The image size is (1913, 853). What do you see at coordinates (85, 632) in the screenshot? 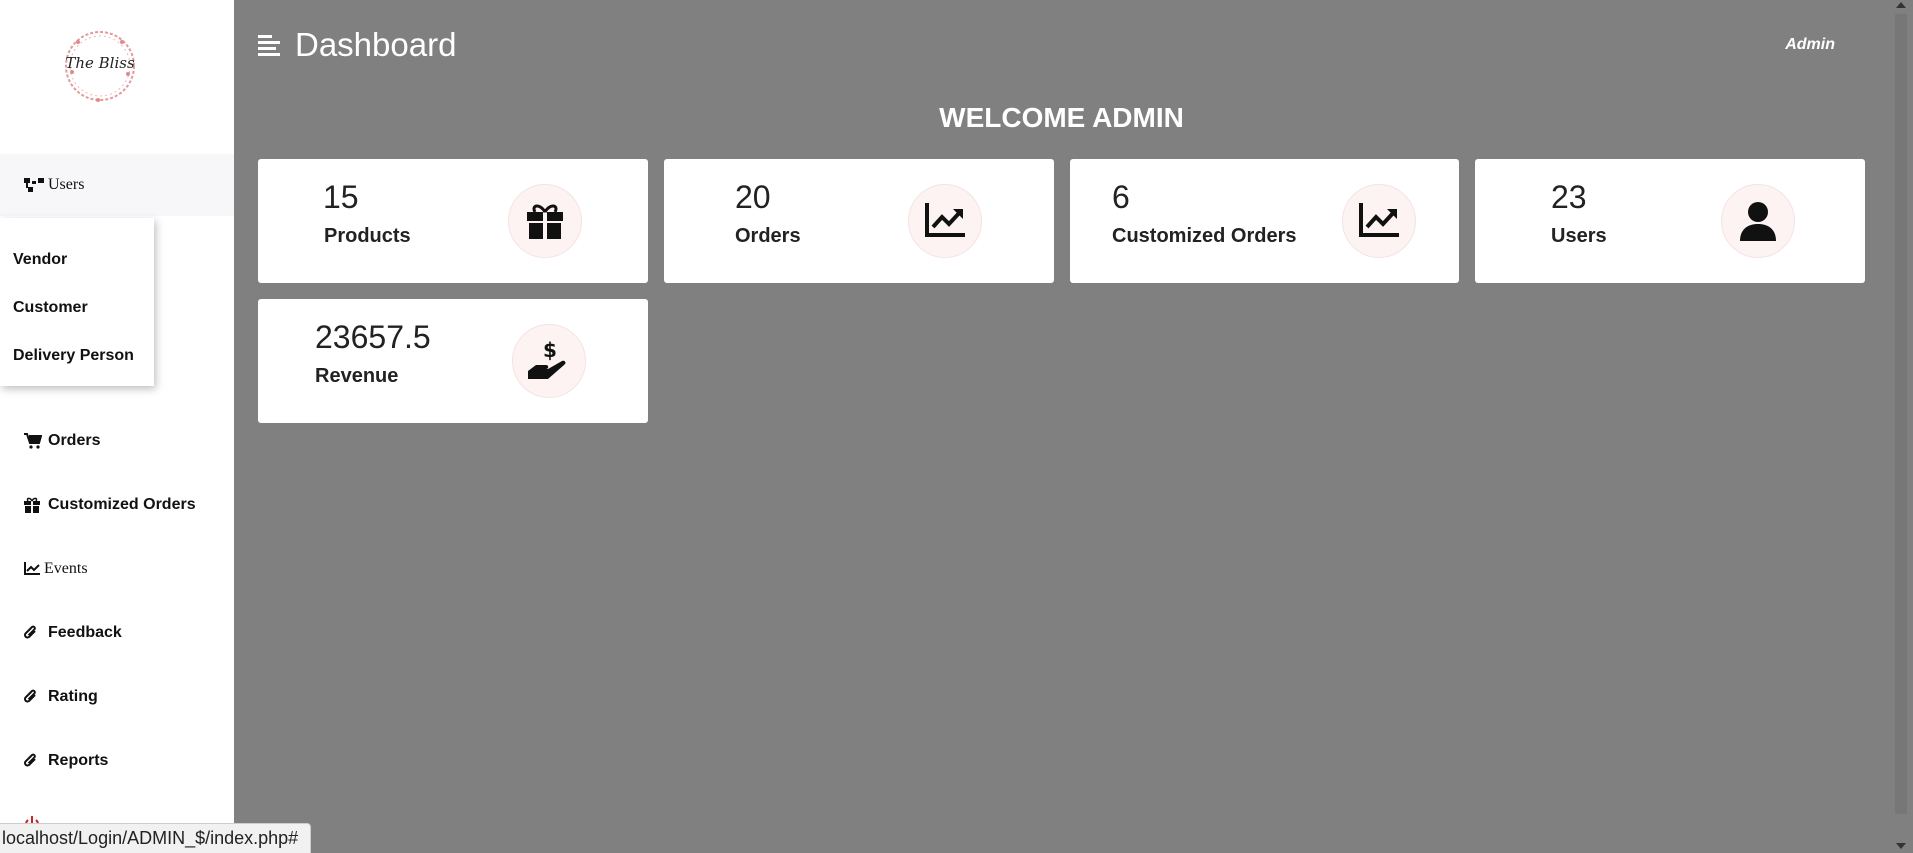
I see `sidebar-item-label: Feedback` at bounding box center [85, 632].